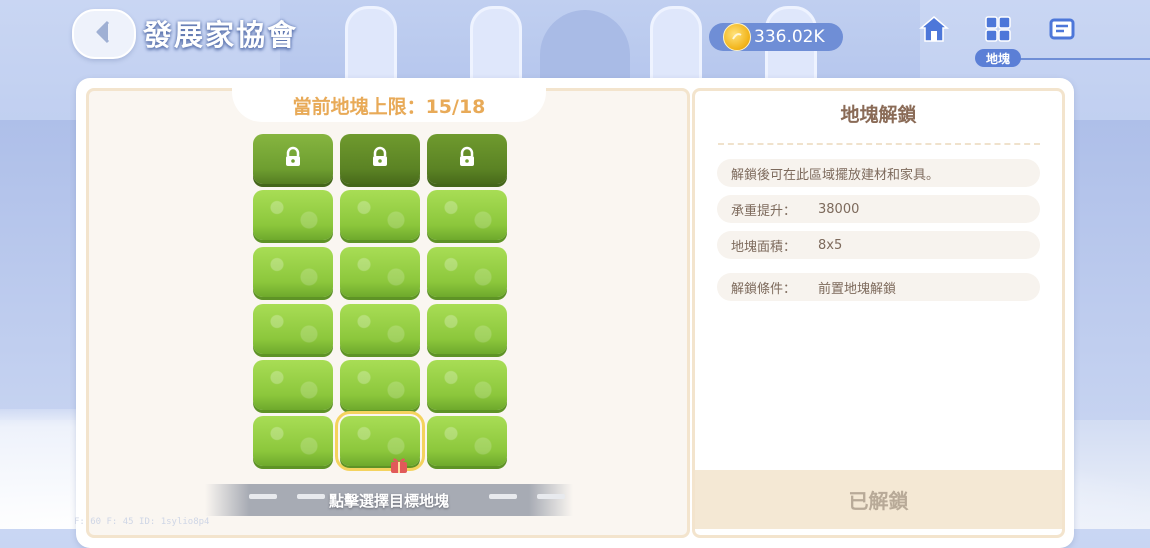 This screenshot has width=1150, height=548. Describe the element at coordinates (388, 500) in the screenshot. I see `select-plot-hint: 點擊選擇目標地塊` at that location.